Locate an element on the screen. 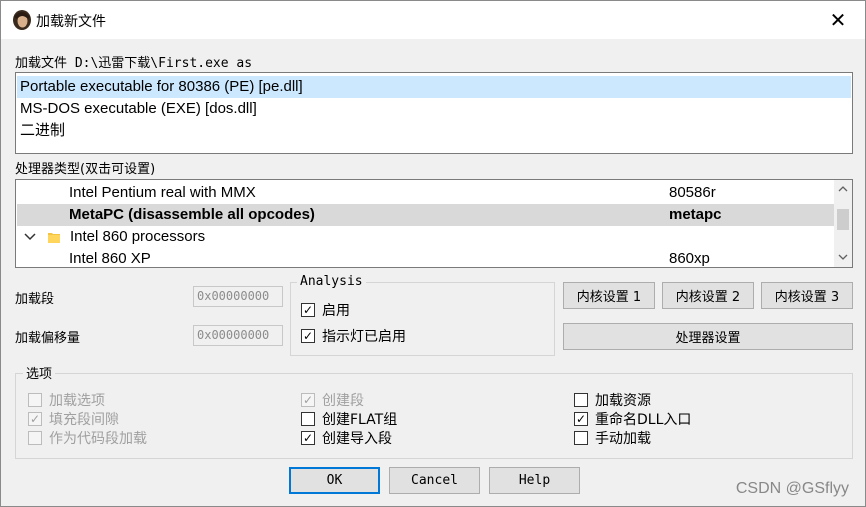 The height and width of the screenshot is (507, 866). checkbox-label: 创建FLAT组 is located at coordinates (360, 420).